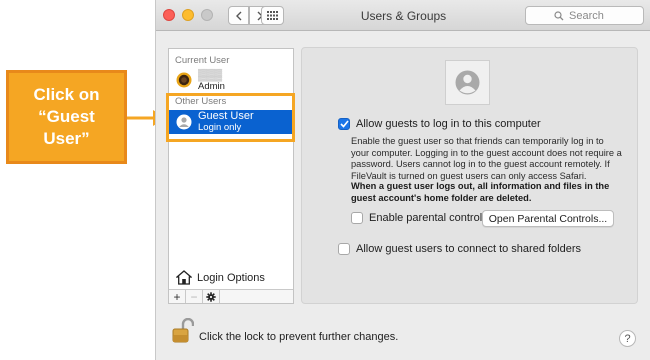  What do you see at coordinates (169, 15) in the screenshot?
I see `close-window-button` at bounding box center [169, 15].